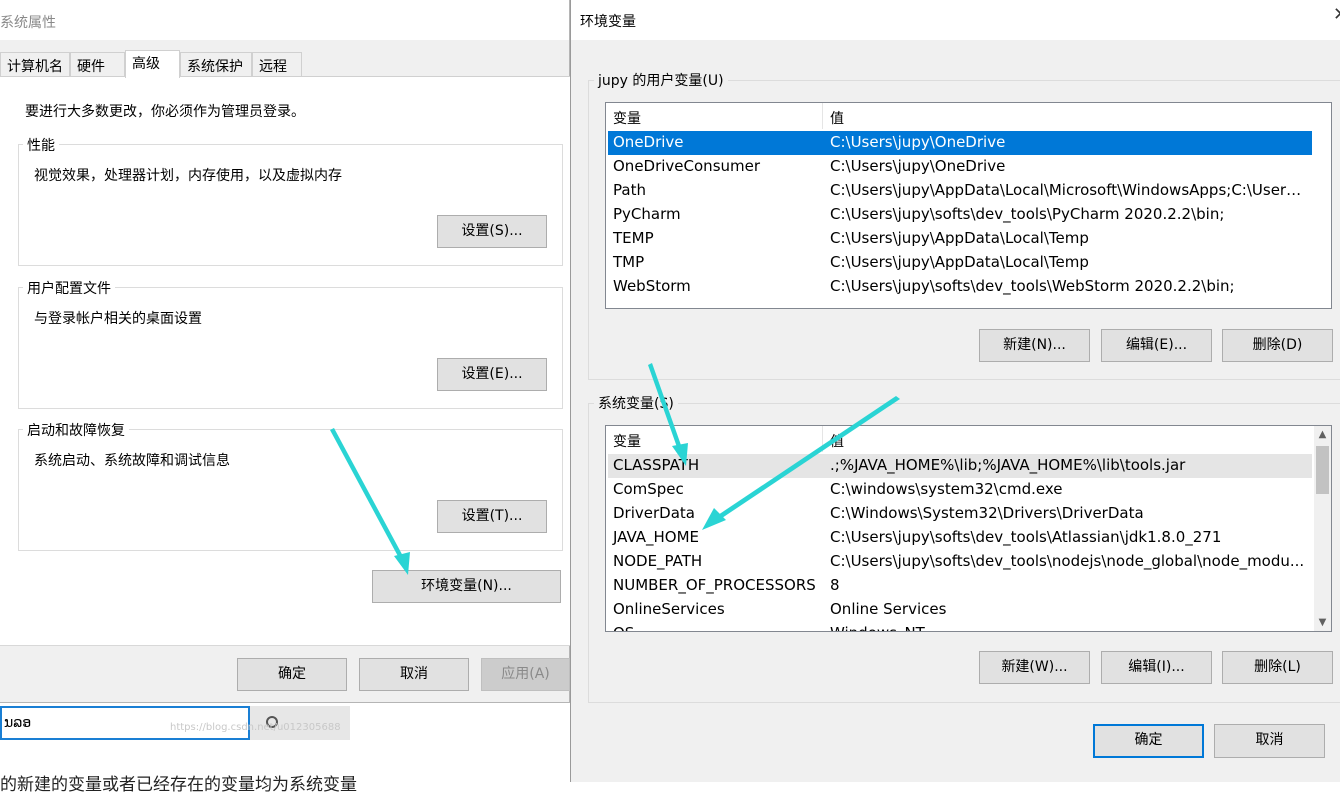 This screenshot has height=795, width=1340. What do you see at coordinates (1322, 470) in the screenshot?
I see `scroll-thumb` at bounding box center [1322, 470].